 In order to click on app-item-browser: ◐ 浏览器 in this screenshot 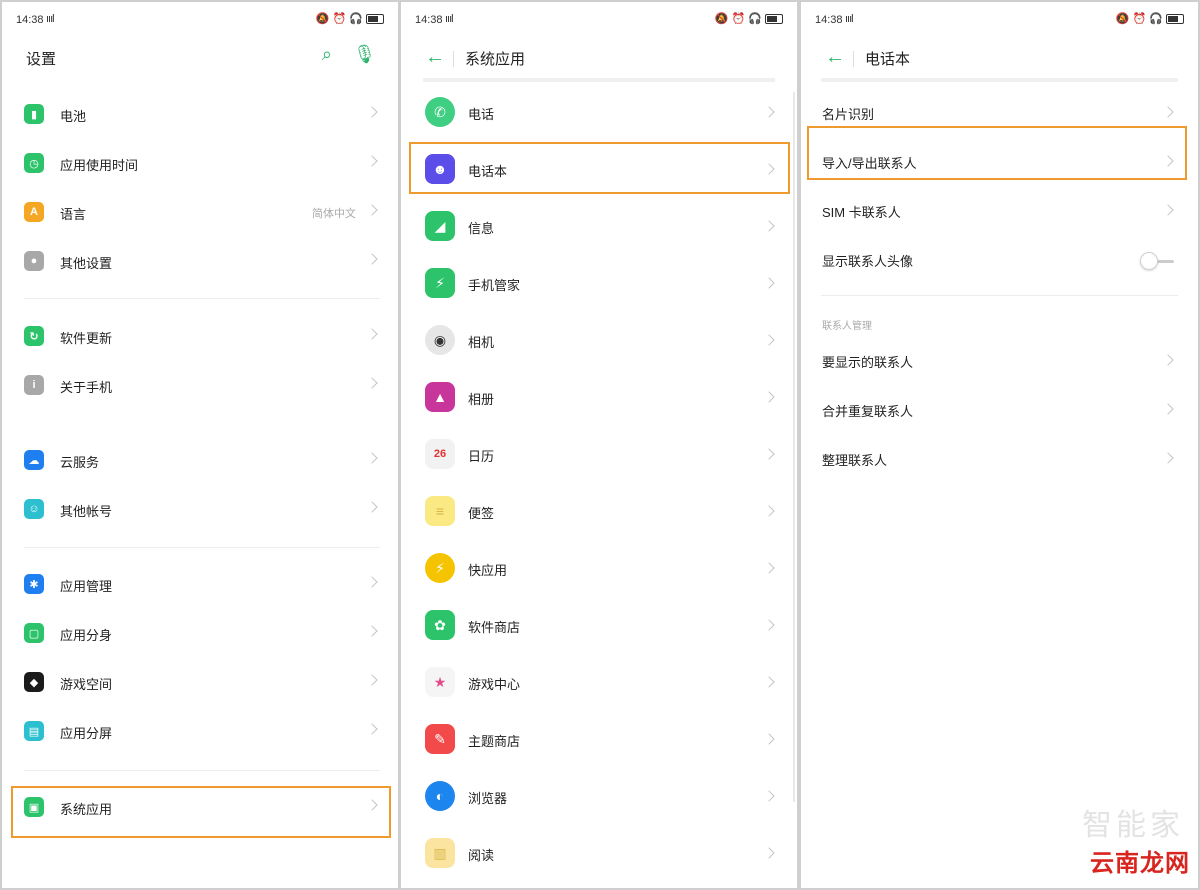, I will do `click(599, 797)`.